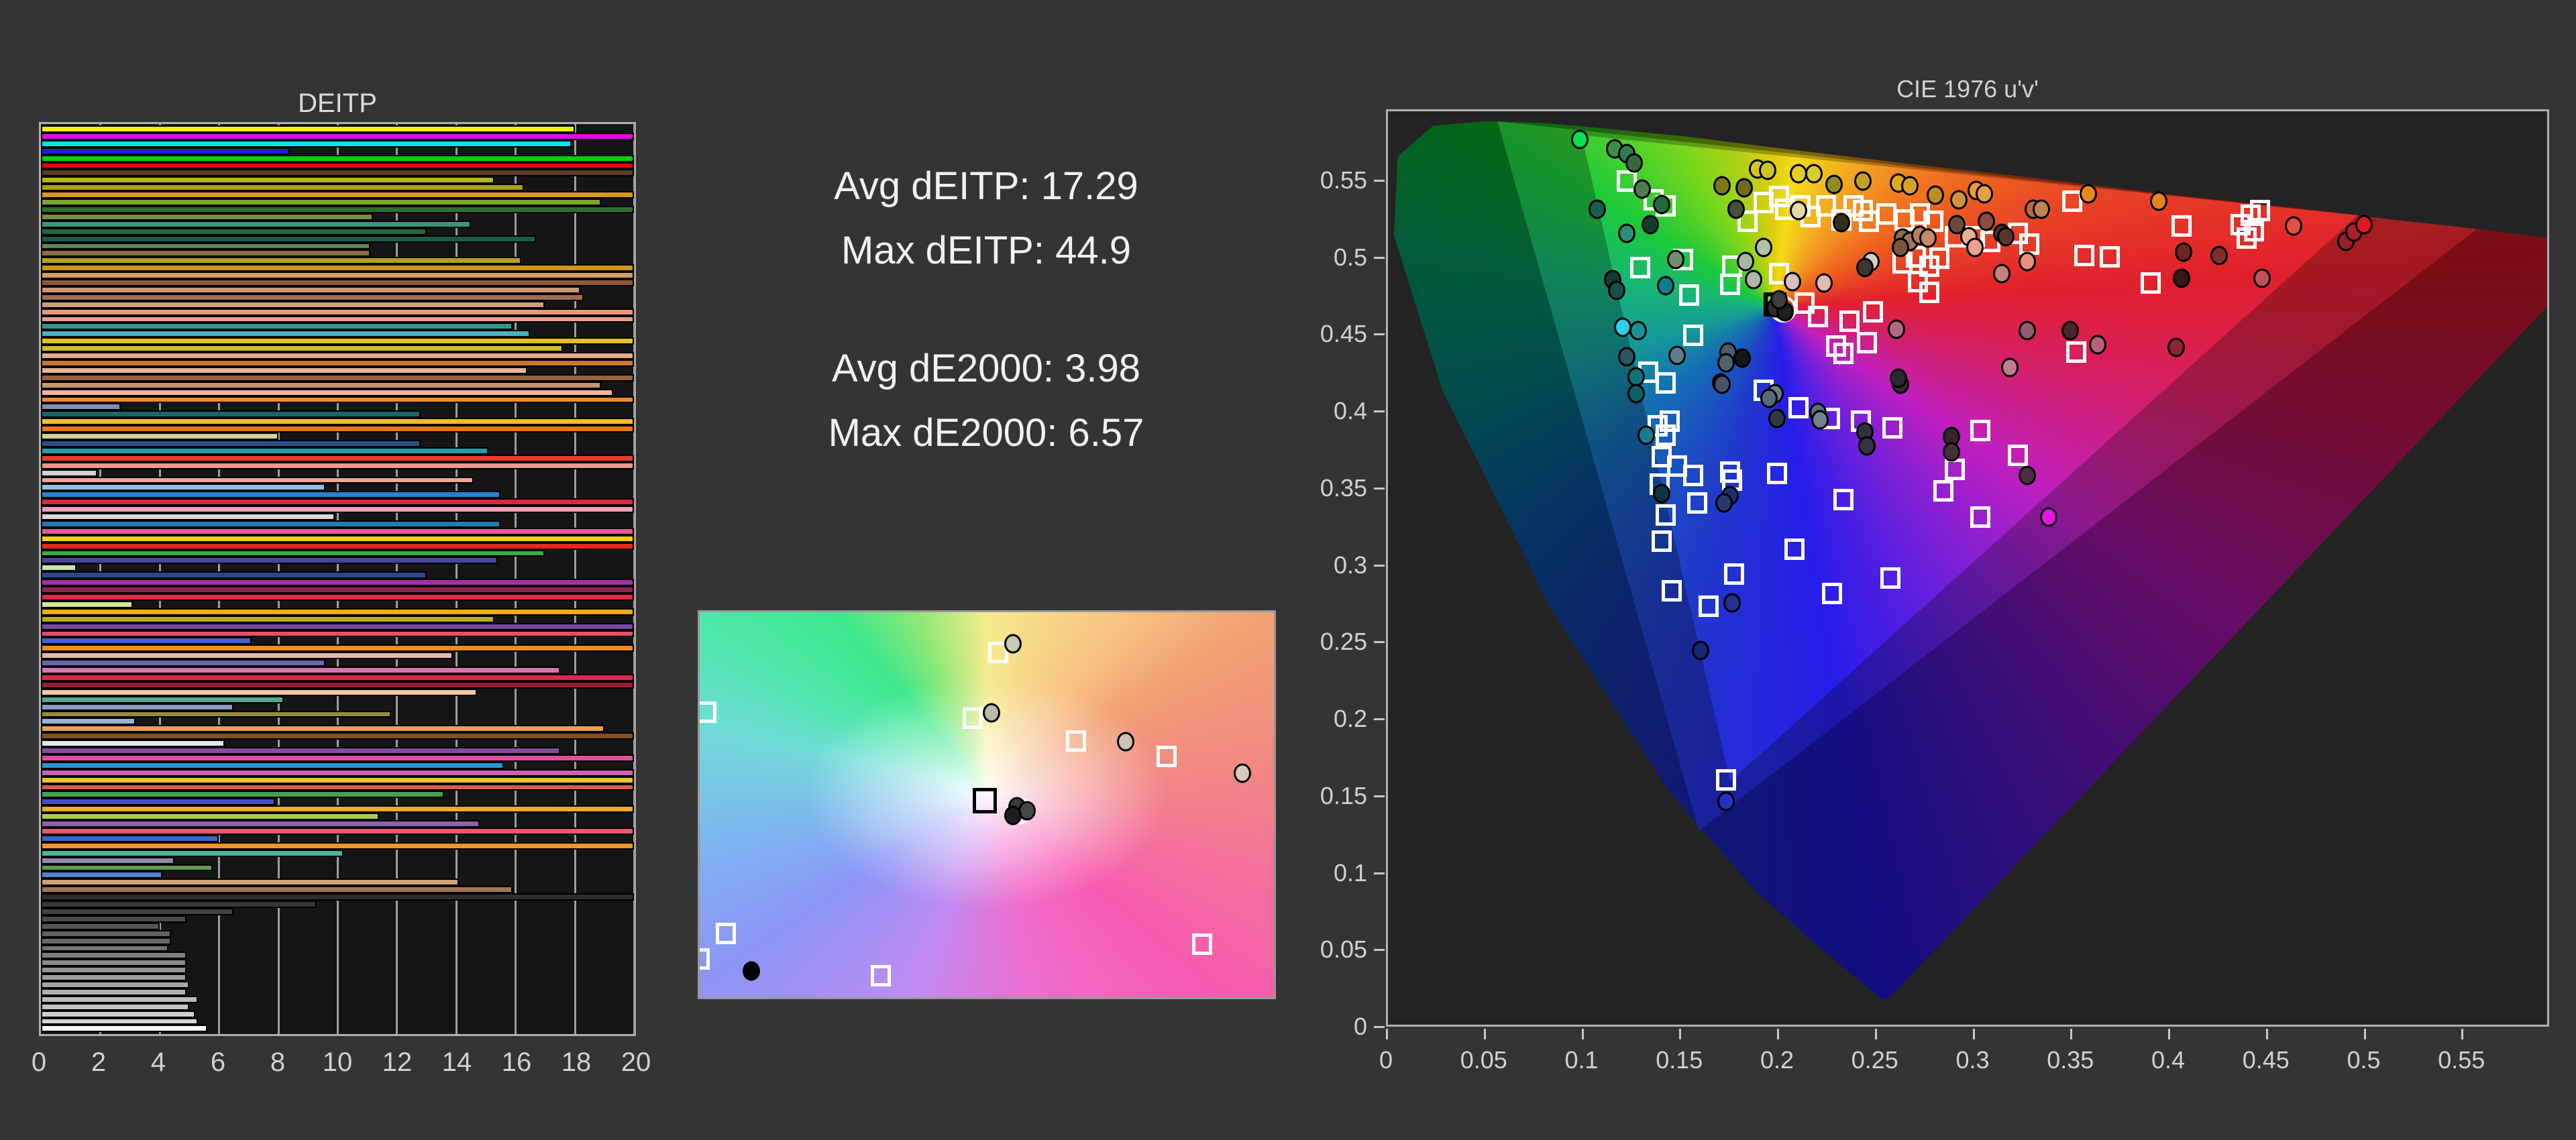 The image size is (2576, 1140). What do you see at coordinates (1350, 565) in the screenshot?
I see `cie-y-tick-label: 0.3` at bounding box center [1350, 565].